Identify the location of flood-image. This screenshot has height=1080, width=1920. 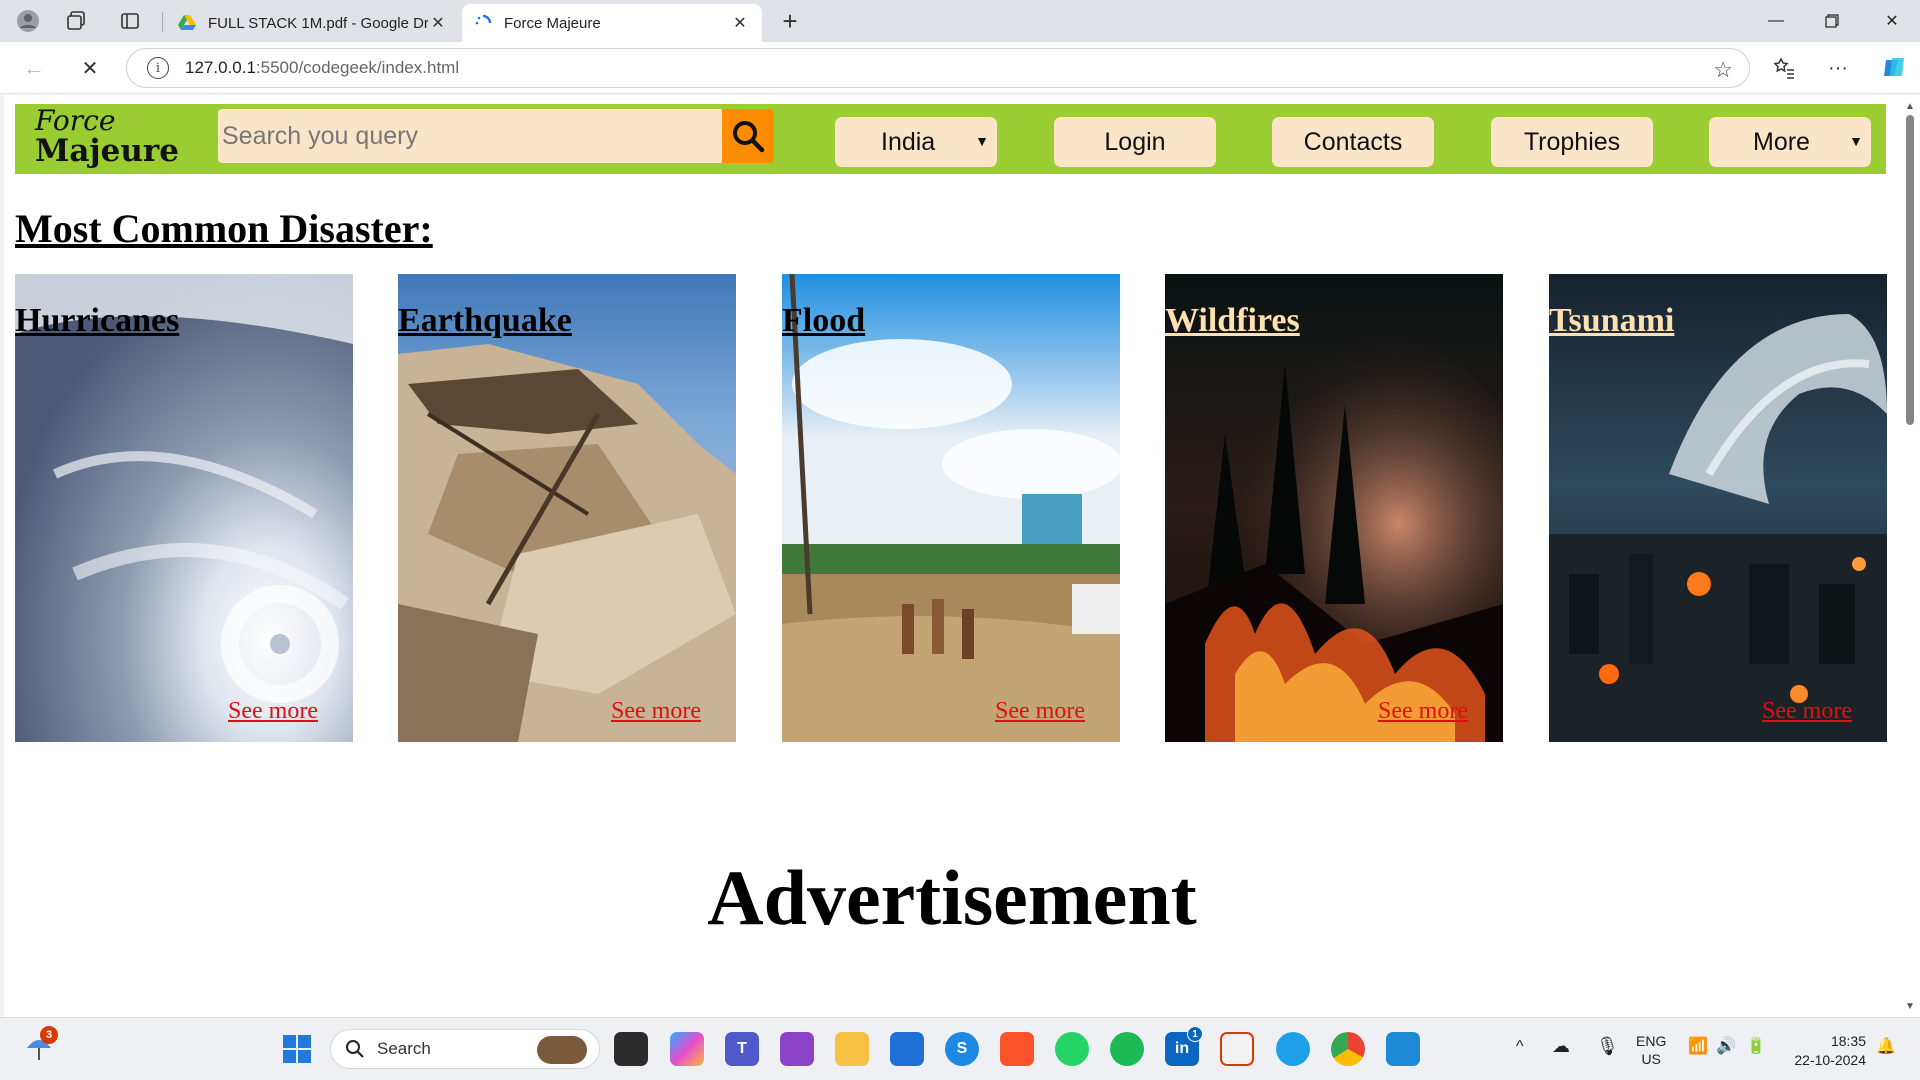
(951, 508).